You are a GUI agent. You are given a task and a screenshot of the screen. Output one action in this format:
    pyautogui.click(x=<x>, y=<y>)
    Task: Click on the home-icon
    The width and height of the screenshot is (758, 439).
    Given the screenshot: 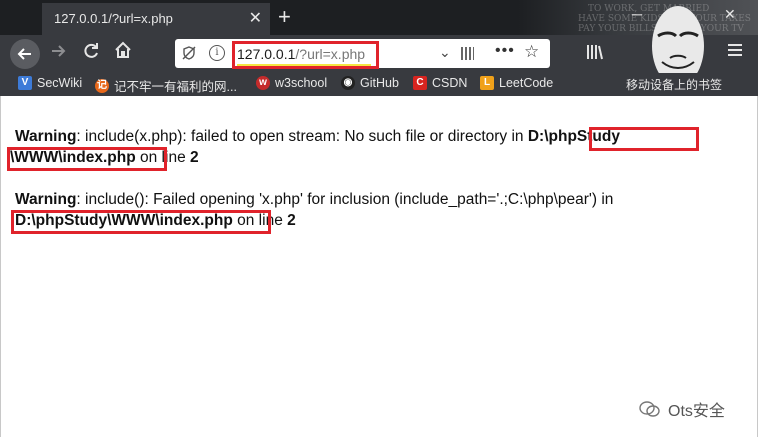 What is the action you would take?
    pyautogui.click(x=123, y=49)
    